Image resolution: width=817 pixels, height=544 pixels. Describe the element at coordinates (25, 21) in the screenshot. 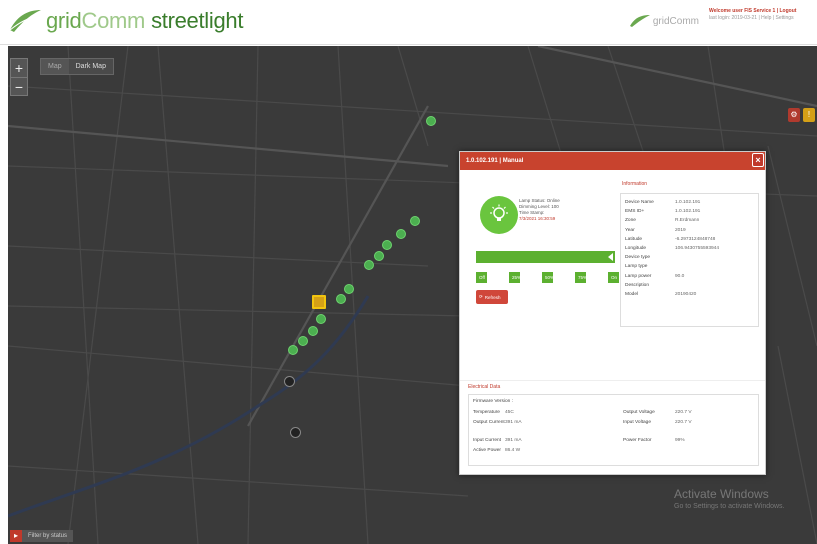

I see `leaf-logo-icon` at that location.